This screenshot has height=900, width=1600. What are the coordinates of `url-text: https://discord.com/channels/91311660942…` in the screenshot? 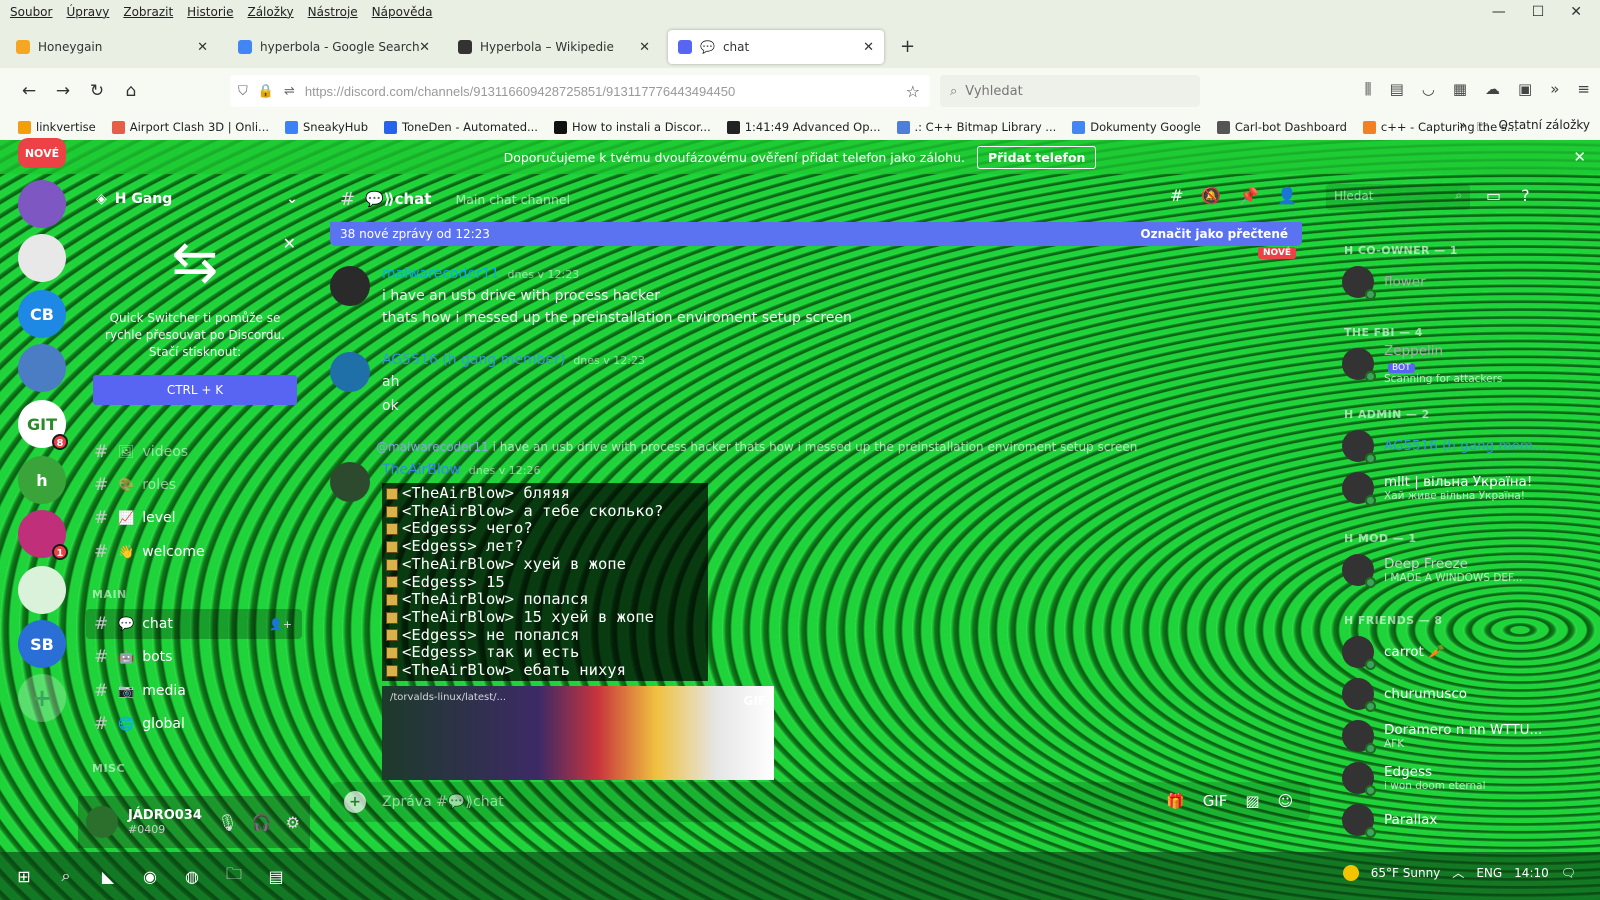 It's located at (520, 91).